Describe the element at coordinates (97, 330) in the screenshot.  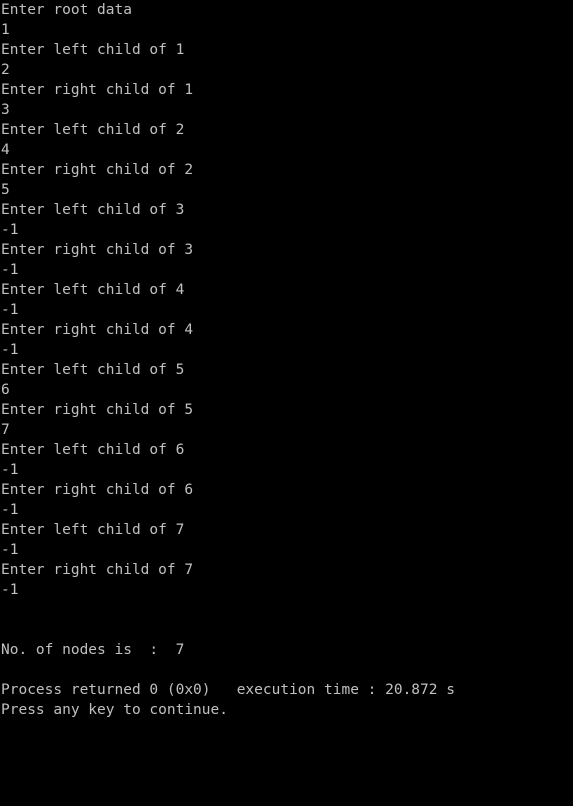
I see `console-line: Enter right child of 4` at that location.